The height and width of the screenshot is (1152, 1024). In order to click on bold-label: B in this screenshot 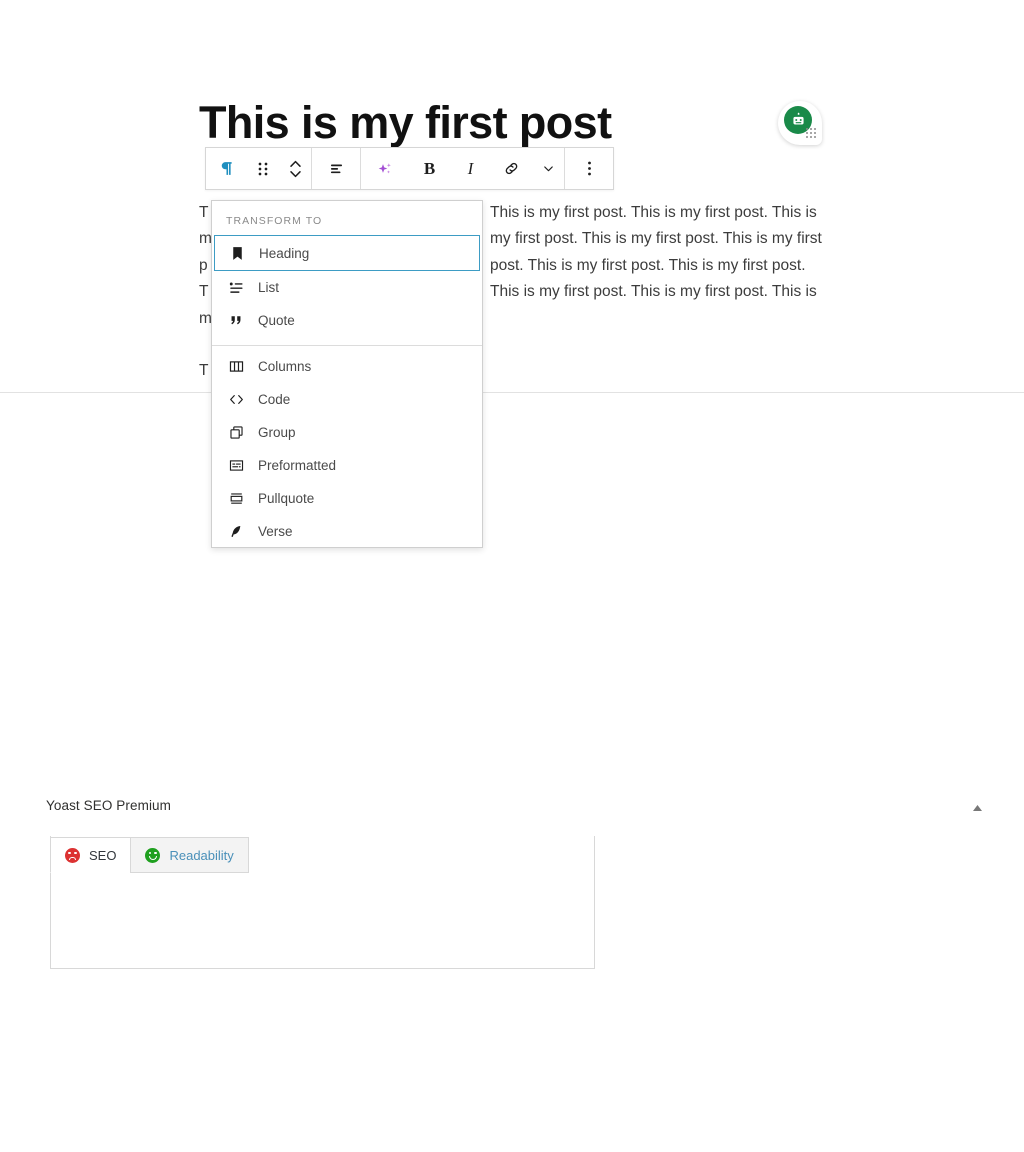, I will do `click(429, 168)`.